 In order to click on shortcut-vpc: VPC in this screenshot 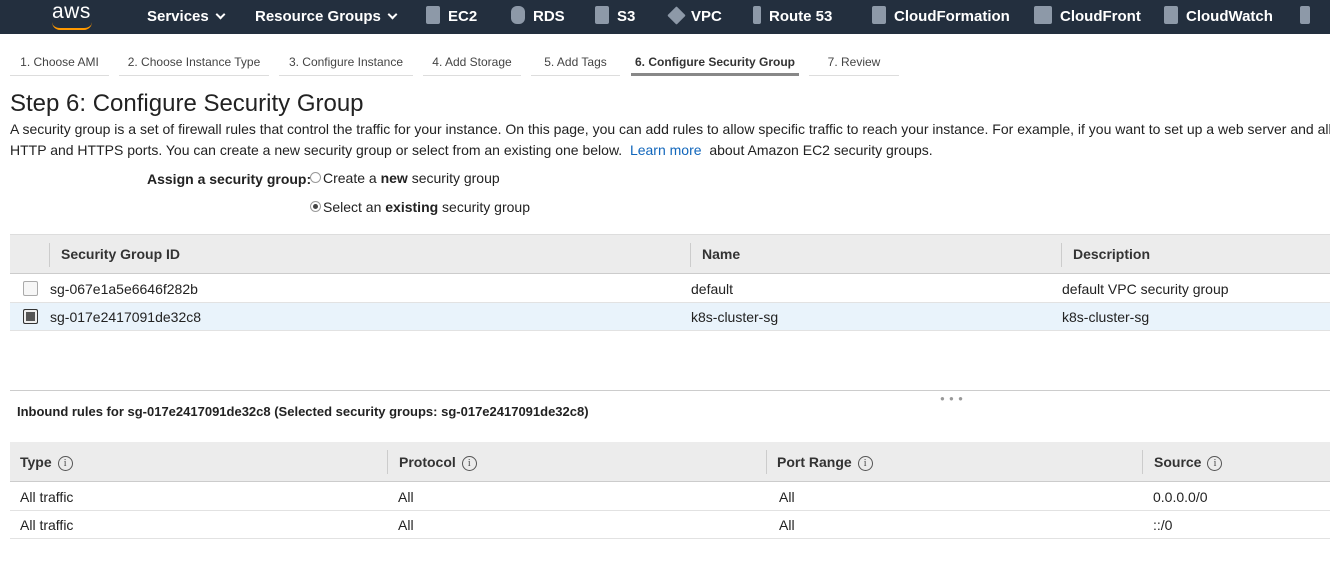, I will do `click(694, 17)`.